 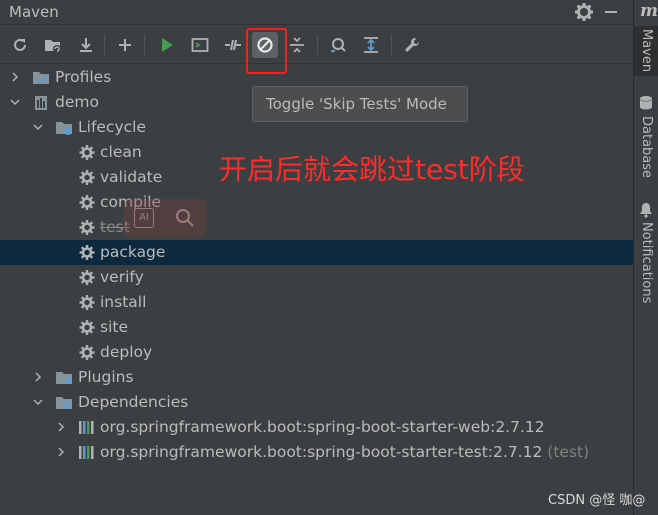 What do you see at coordinates (126, 352) in the screenshot?
I see `tree-label: deploy` at bounding box center [126, 352].